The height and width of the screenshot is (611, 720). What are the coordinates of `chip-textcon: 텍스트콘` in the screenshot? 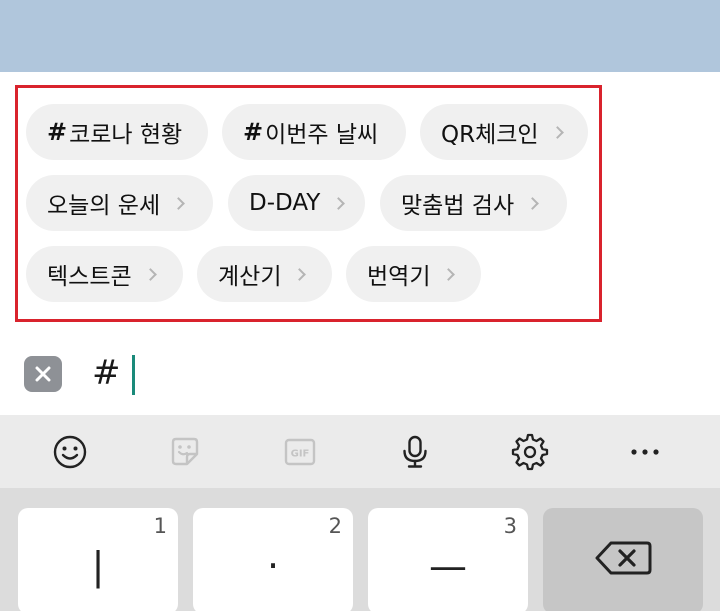 It's located at (104, 274).